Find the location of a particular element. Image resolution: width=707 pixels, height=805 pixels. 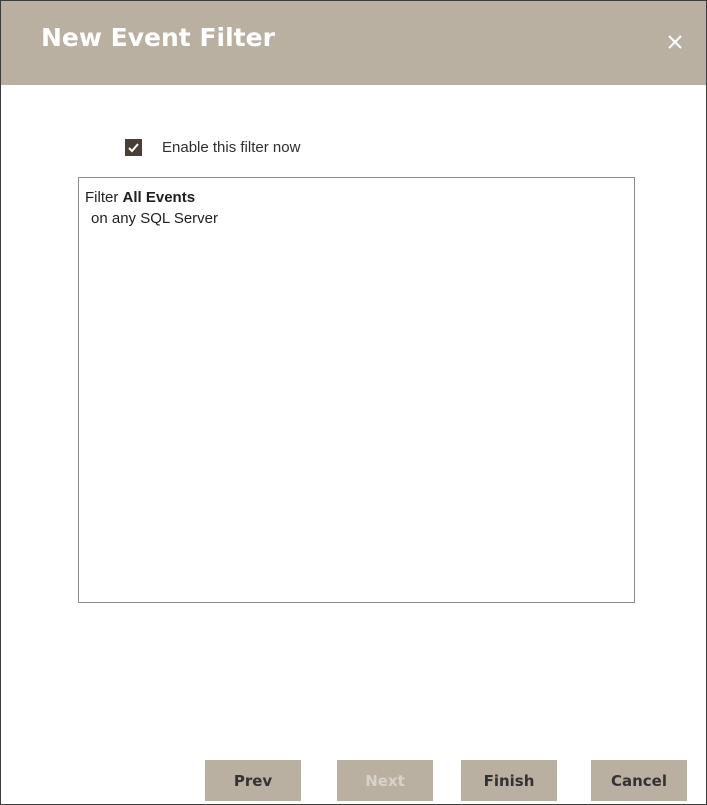

dialog-titlebar: New Event Filter is located at coordinates (353, 43).